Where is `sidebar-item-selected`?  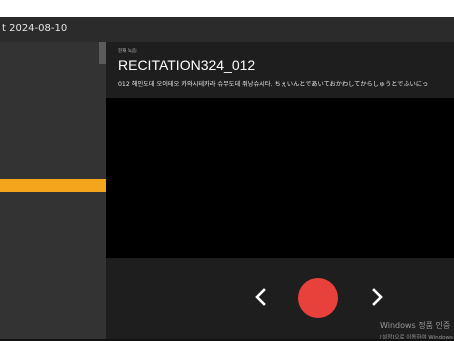 sidebar-item-selected is located at coordinates (53, 185).